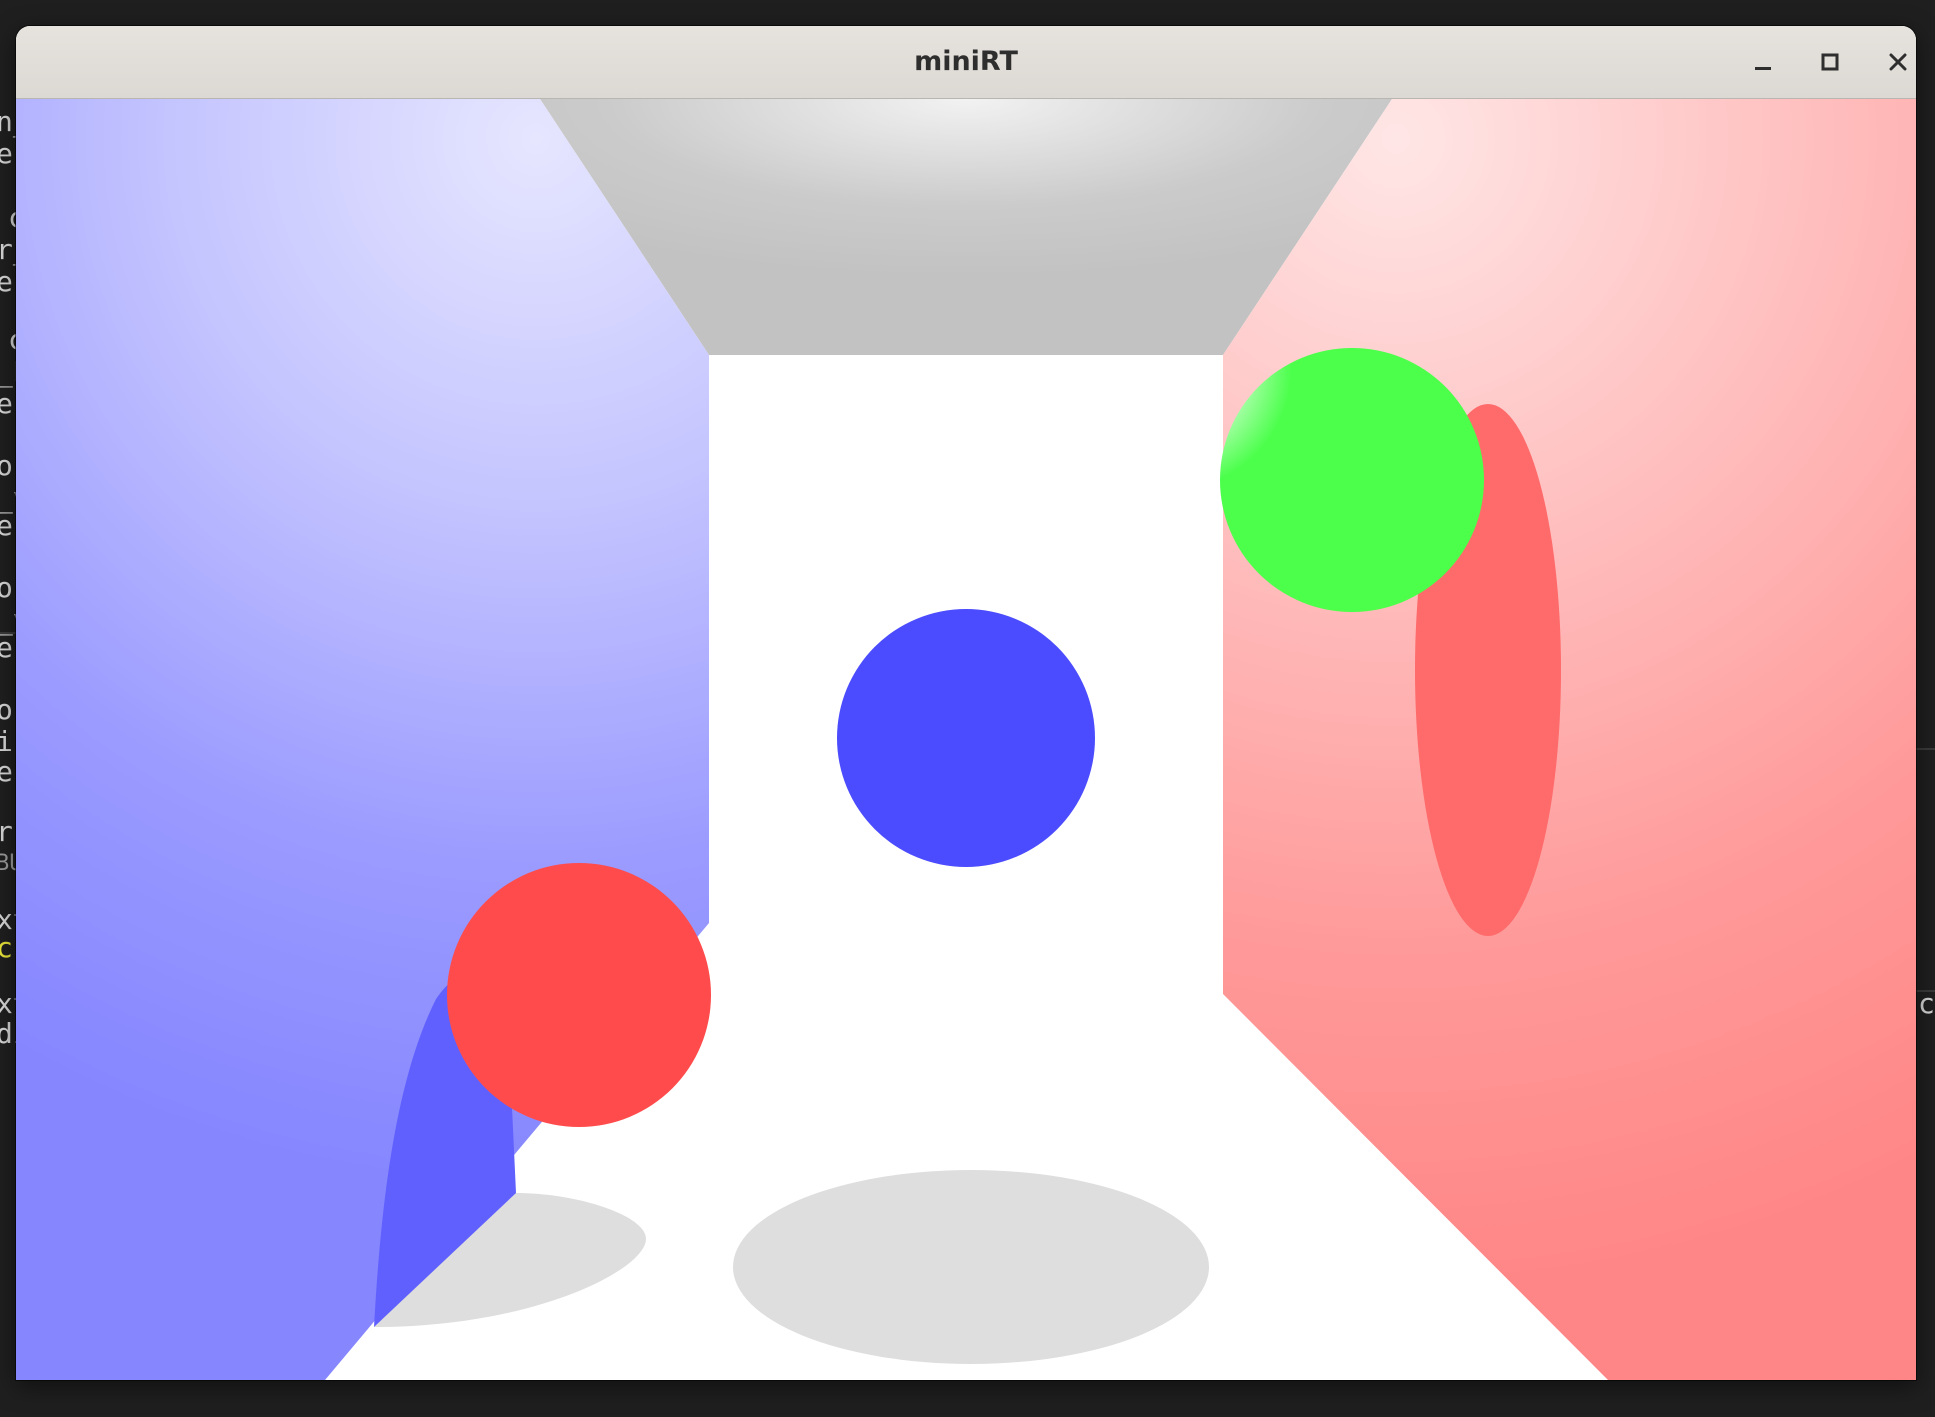 The image size is (1935, 1417). I want to click on blue-sphere, so click(966, 738).